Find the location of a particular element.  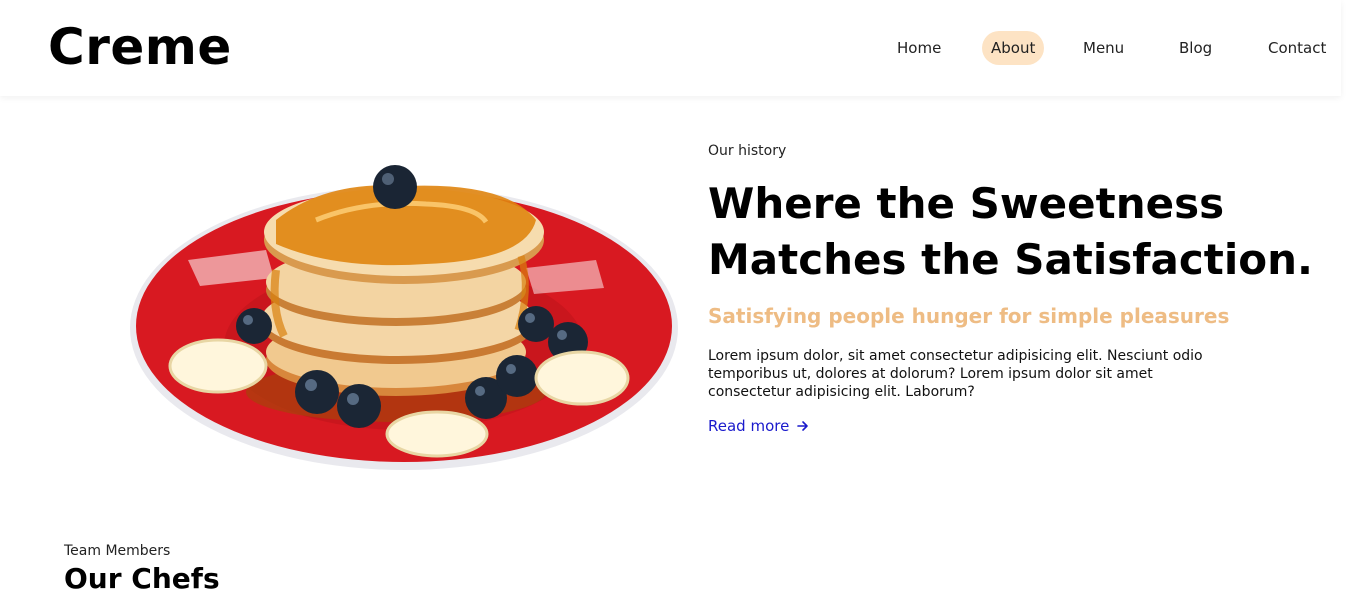

nav-blog: Blog is located at coordinates (1195, 48).